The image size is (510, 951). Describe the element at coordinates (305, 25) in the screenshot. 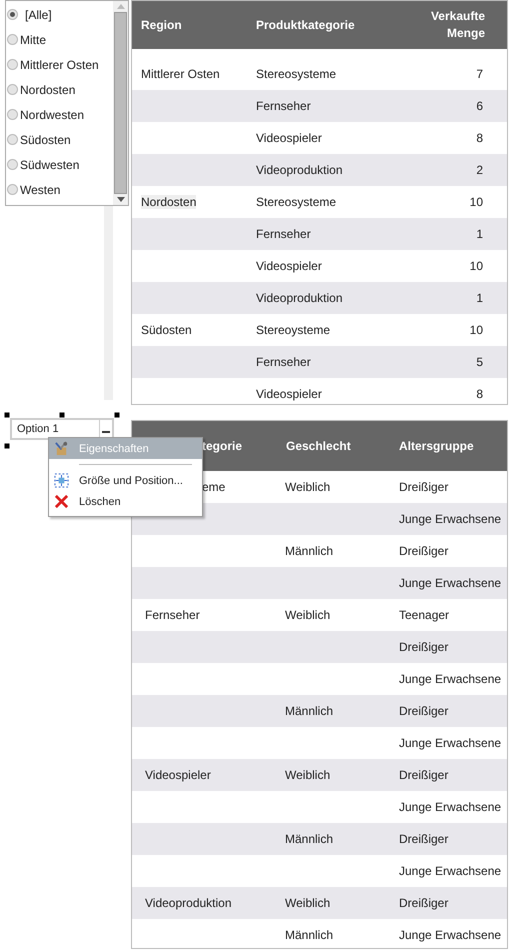

I see `column-header: Produktkategorie` at that location.